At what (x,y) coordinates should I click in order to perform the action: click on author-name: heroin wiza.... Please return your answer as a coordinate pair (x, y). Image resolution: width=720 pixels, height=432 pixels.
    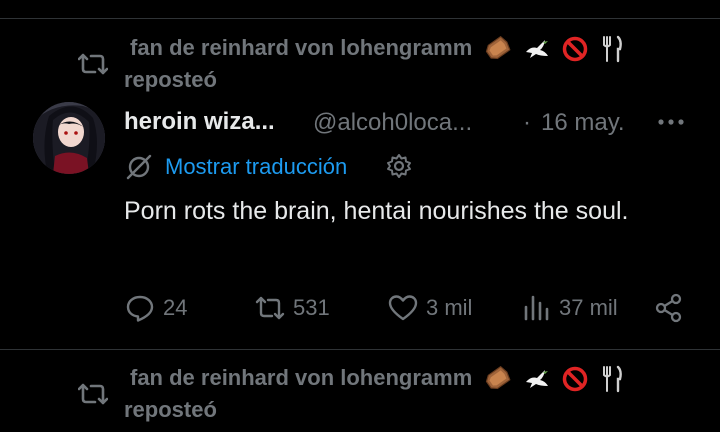
    Looking at the image, I should click on (199, 122).